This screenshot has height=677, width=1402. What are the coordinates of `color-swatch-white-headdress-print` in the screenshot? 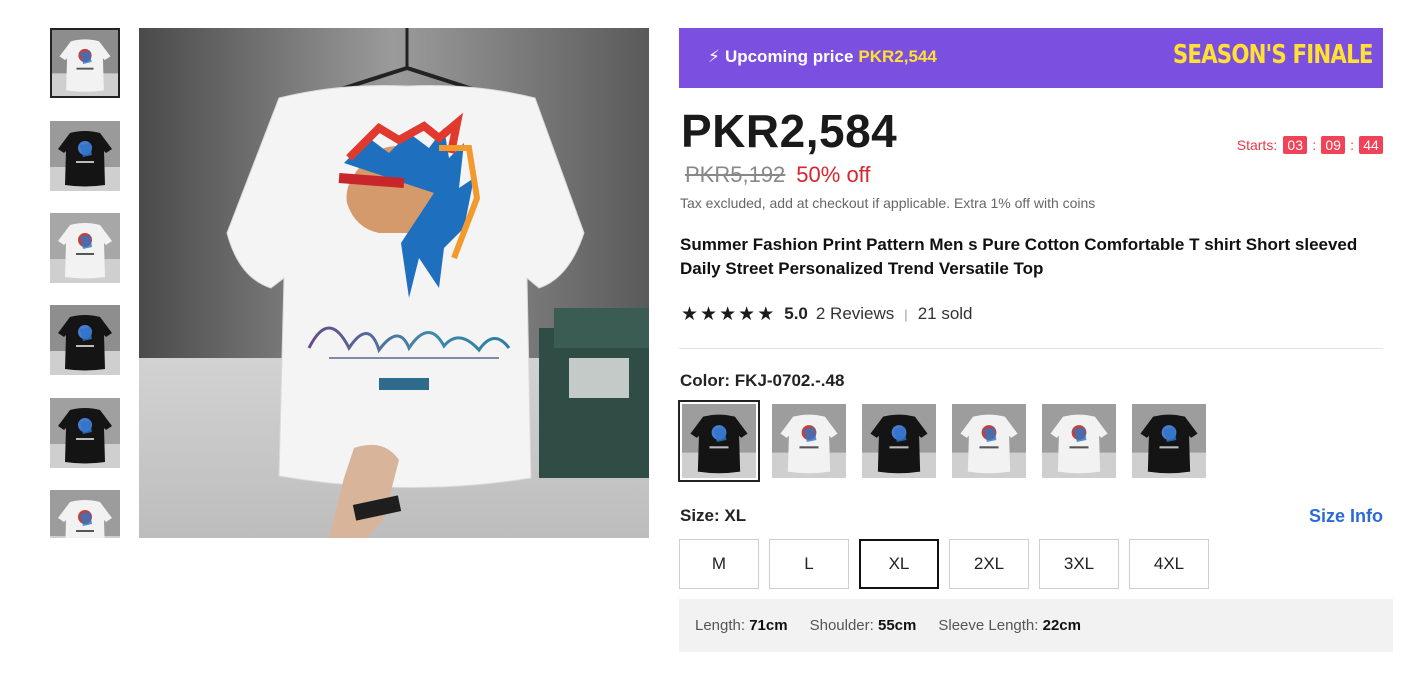 It's located at (809, 441).